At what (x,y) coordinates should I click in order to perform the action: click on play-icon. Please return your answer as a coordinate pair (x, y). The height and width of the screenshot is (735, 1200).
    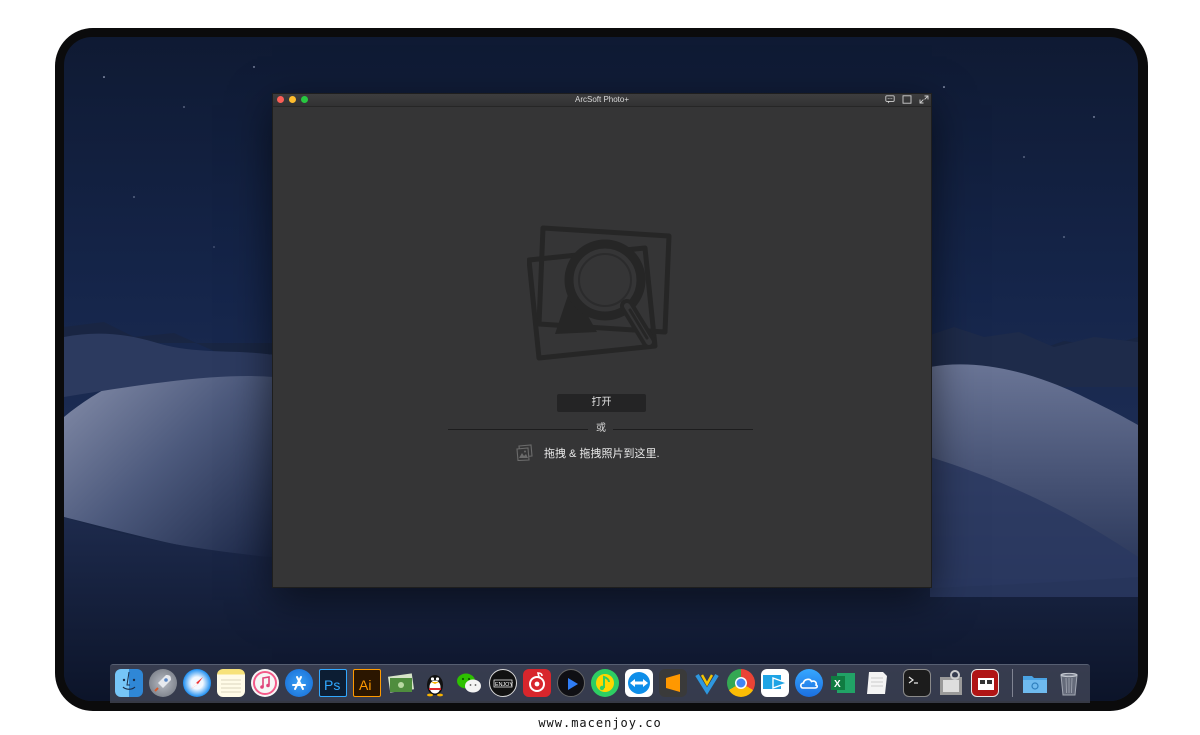
    Looking at the image, I should click on (571, 683).